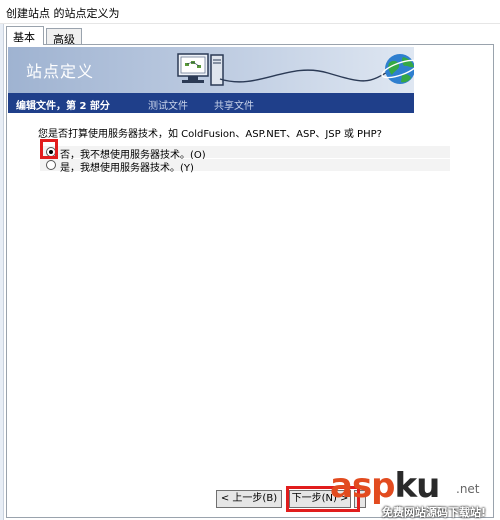 This screenshot has width=500, height=520. What do you see at coordinates (234, 106) in the screenshot?
I see `step-share-files: 共享文件` at bounding box center [234, 106].